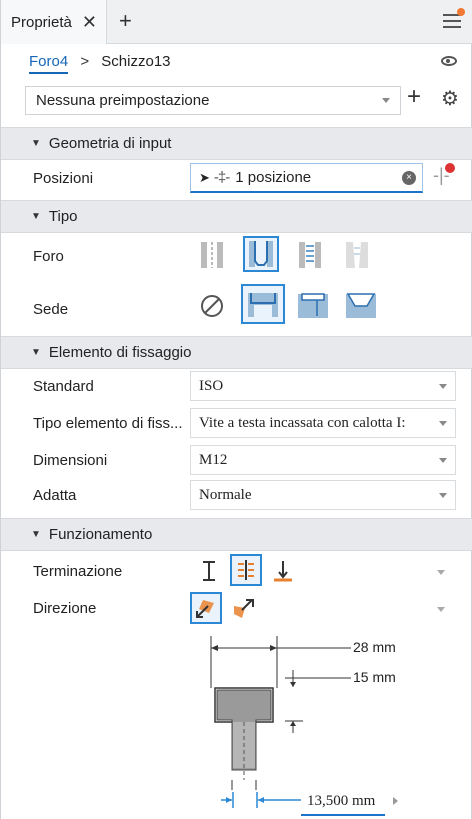 This screenshot has width=472, height=819. I want to click on clearance-hole-icon, so click(261, 254).